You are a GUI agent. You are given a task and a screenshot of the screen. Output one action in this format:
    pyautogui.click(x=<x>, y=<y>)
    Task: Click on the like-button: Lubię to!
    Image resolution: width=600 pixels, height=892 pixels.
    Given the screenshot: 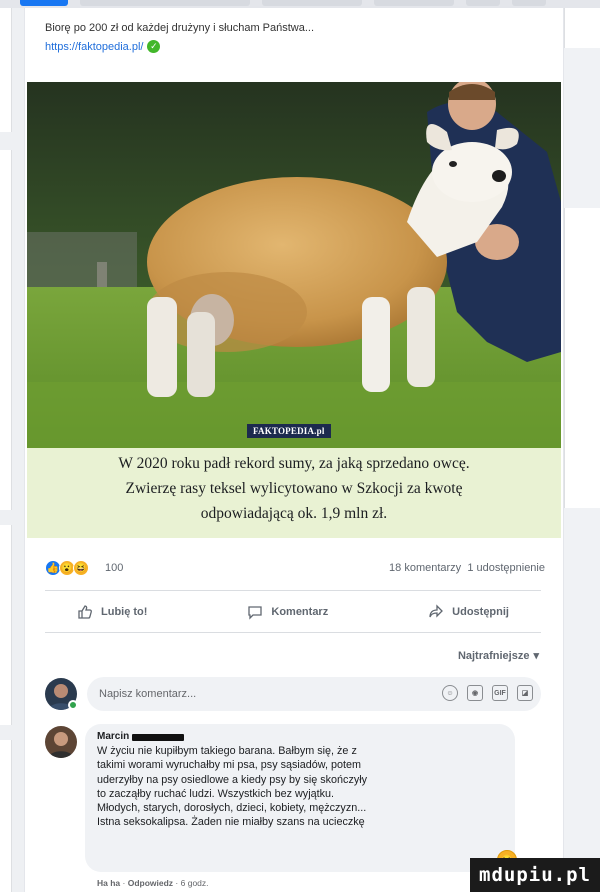 What is the action you would take?
    pyautogui.click(x=112, y=612)
    